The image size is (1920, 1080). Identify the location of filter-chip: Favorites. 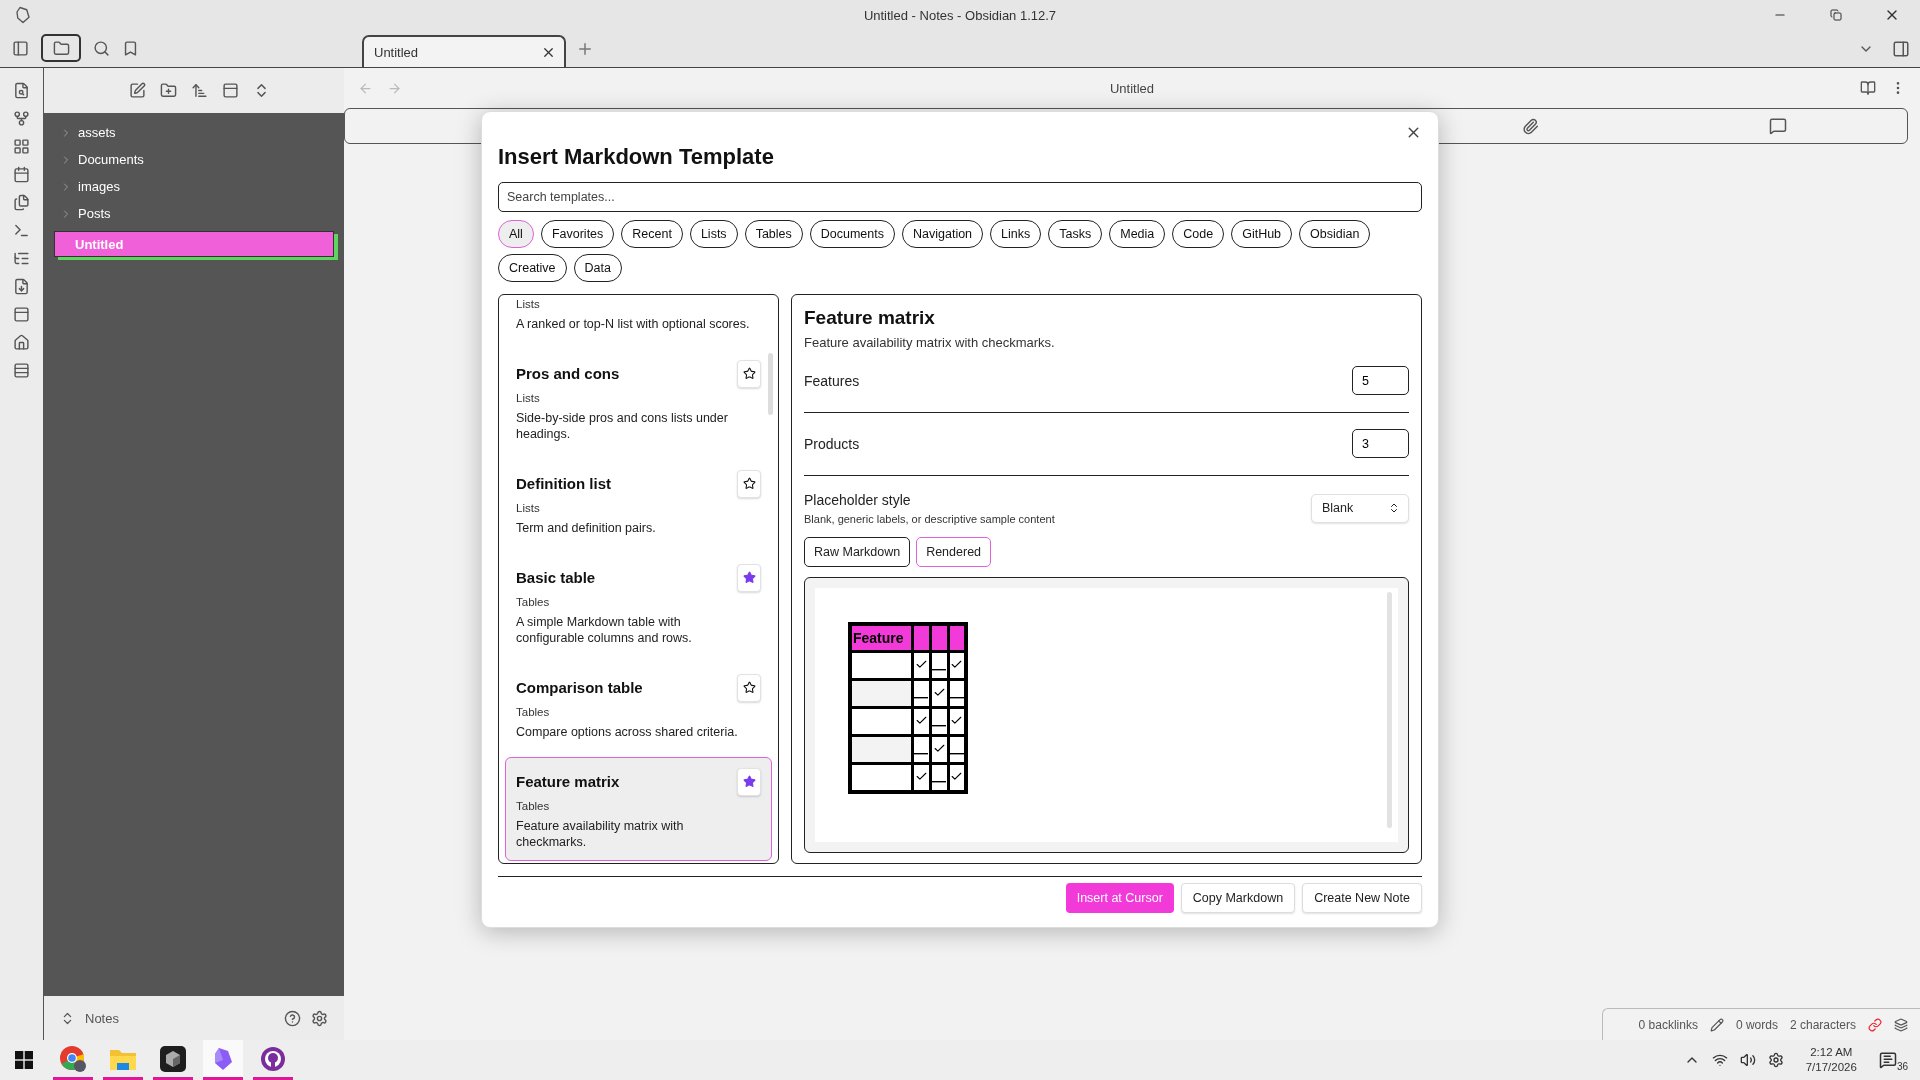
(577, 233).